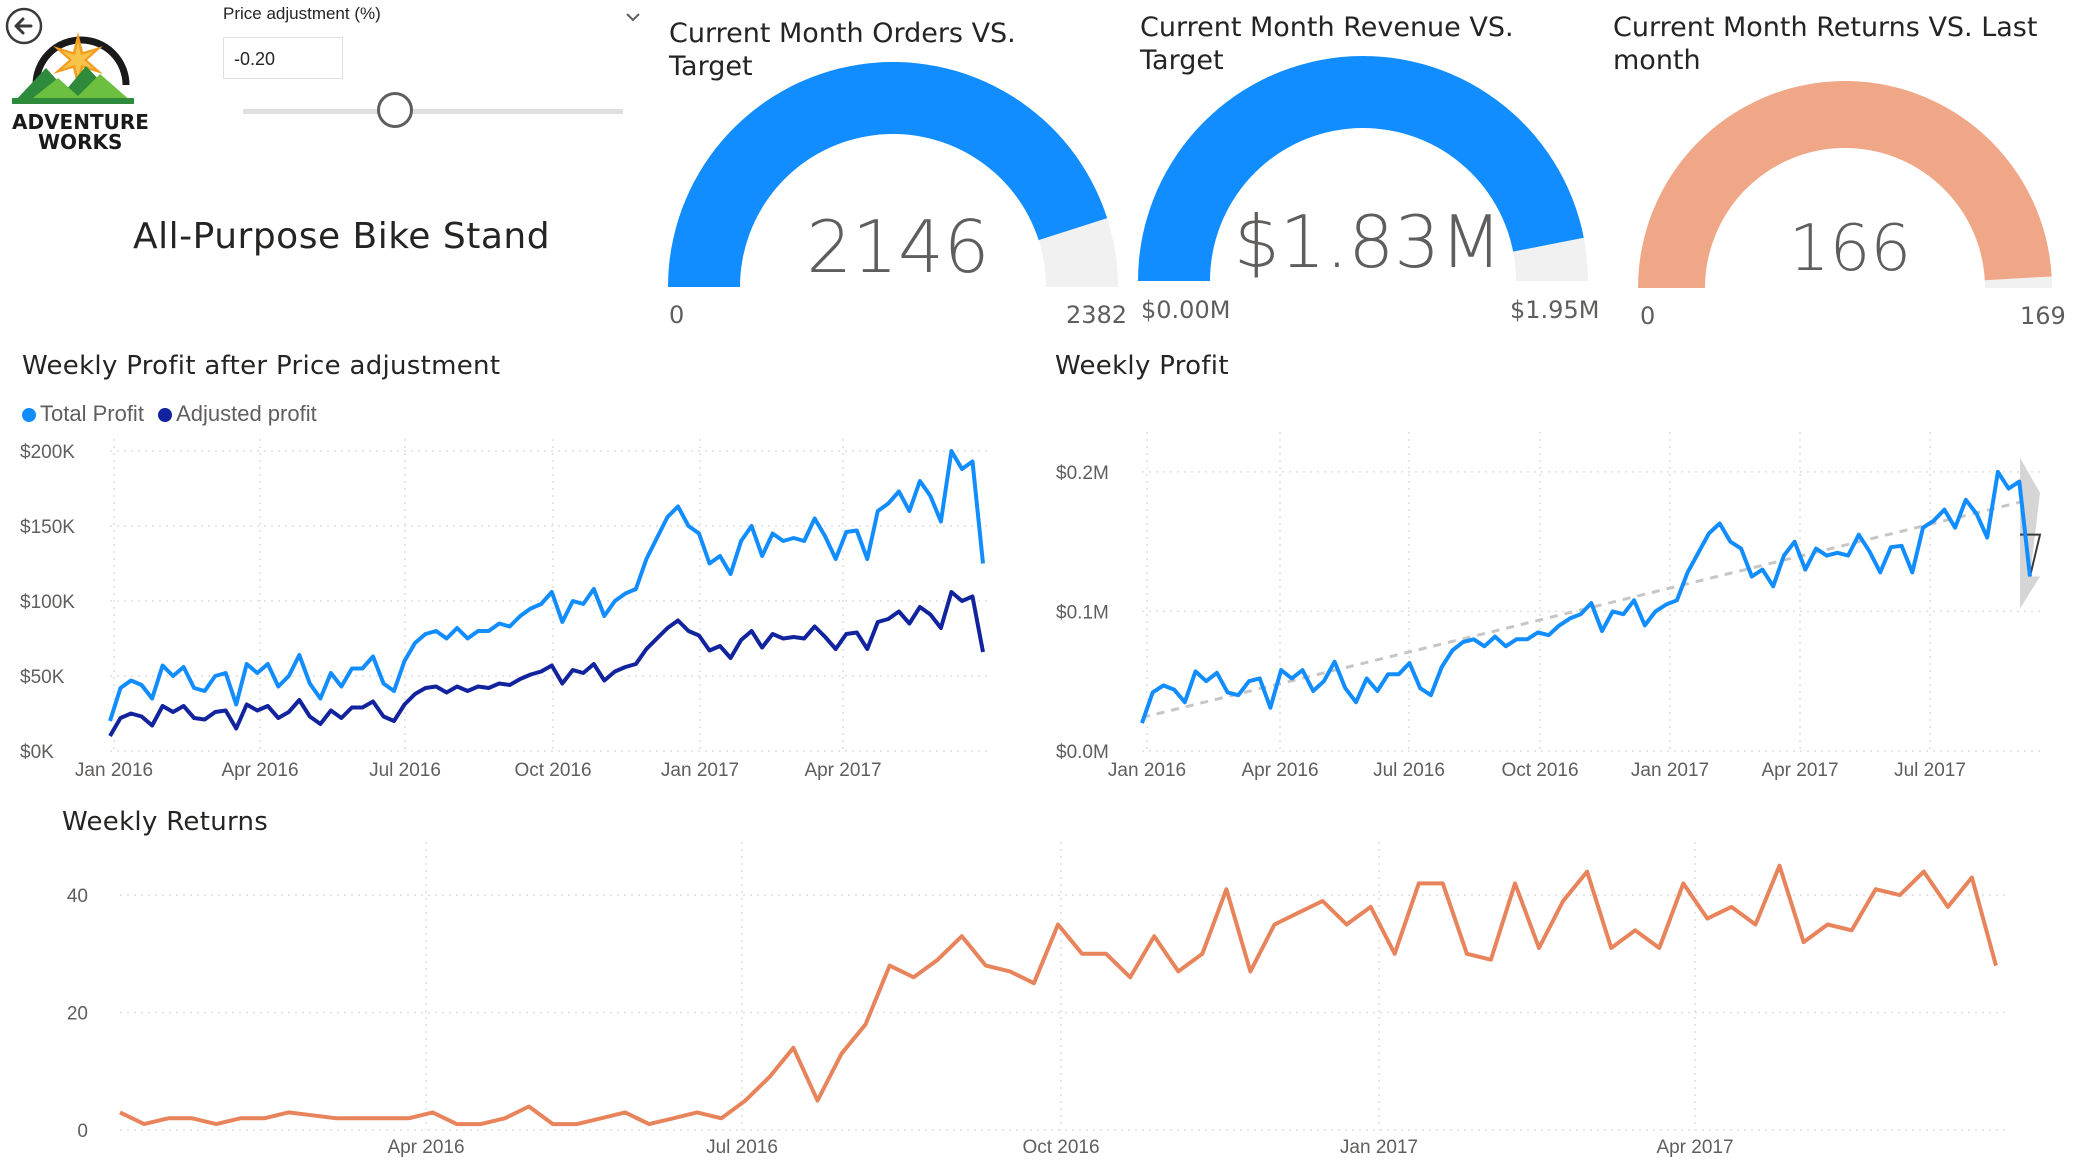  Describe the element at coordinates (1555, 310) in the screenshot. I see `gauge-revenue-max: $1.95M` at that location.